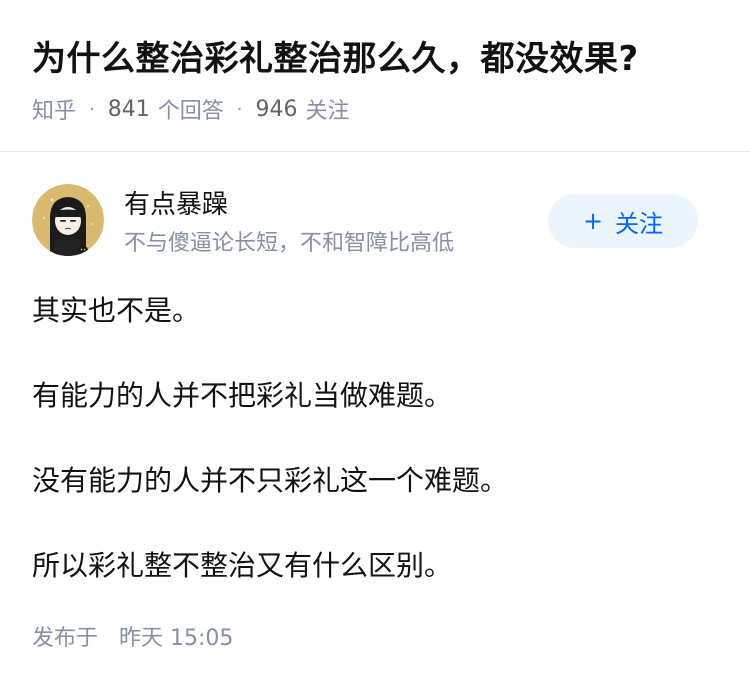 The width and height of the screenshot is (750, 690). I want to click on author-bio-container: 不与傻逼论长短，不和智障比高低, so click(349, 244).